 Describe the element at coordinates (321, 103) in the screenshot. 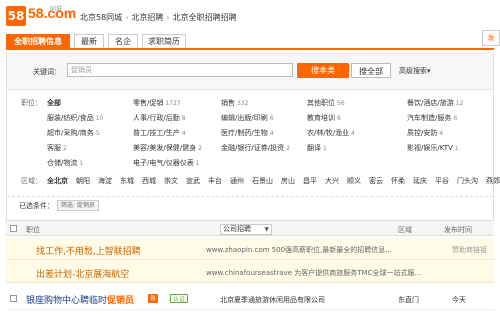

I see `job-category-name: 其他职位` at that location.